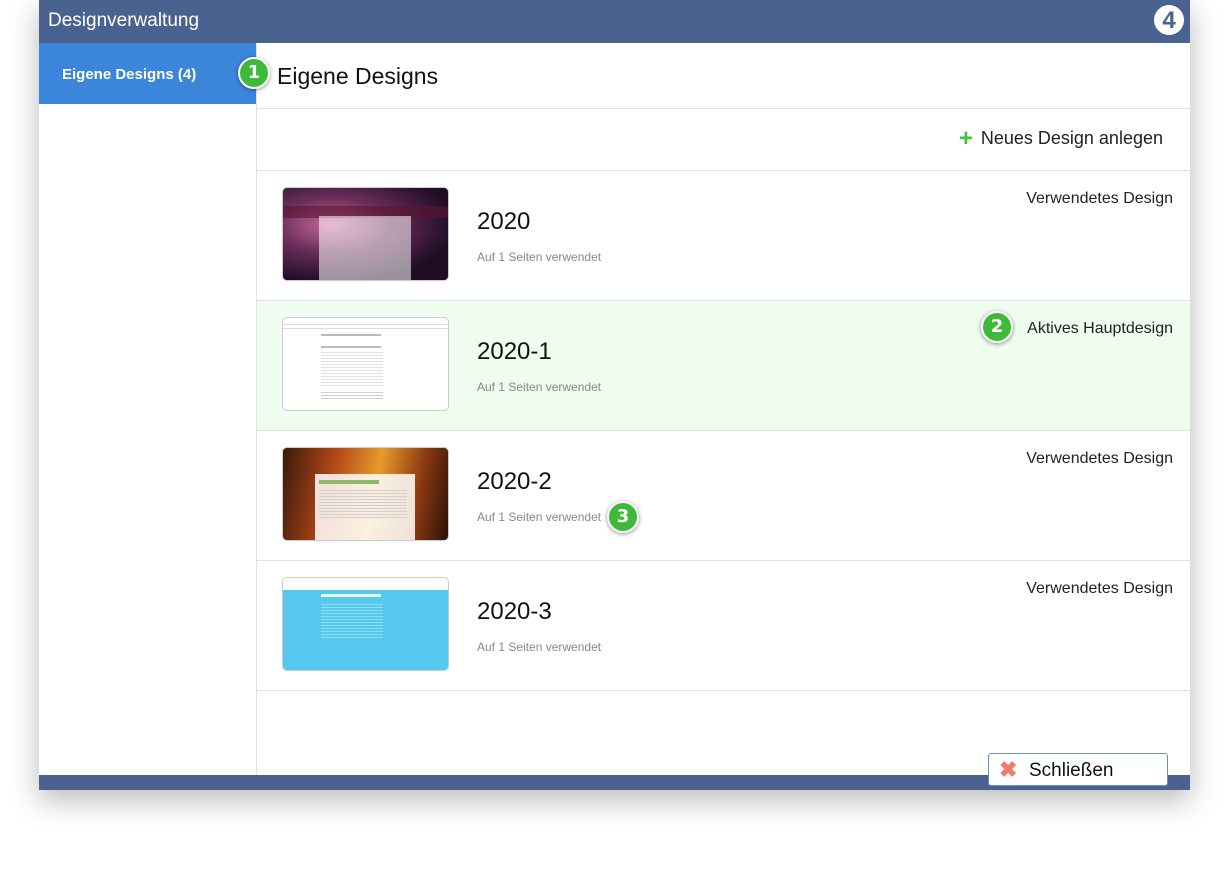 This screenshot has height=870, width=1230. I want to click on sidebar-item-label: Eigene Designs (4), so click(129, 74).